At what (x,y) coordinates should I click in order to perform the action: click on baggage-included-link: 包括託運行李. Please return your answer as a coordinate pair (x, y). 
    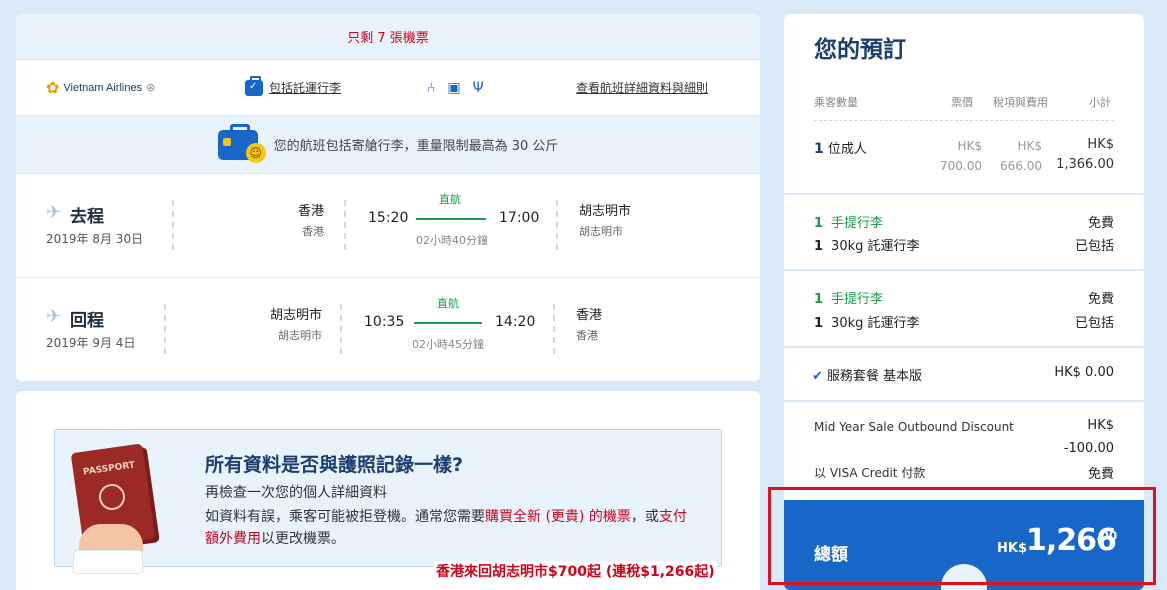
    Looking at the image, I should click on (293, 85).